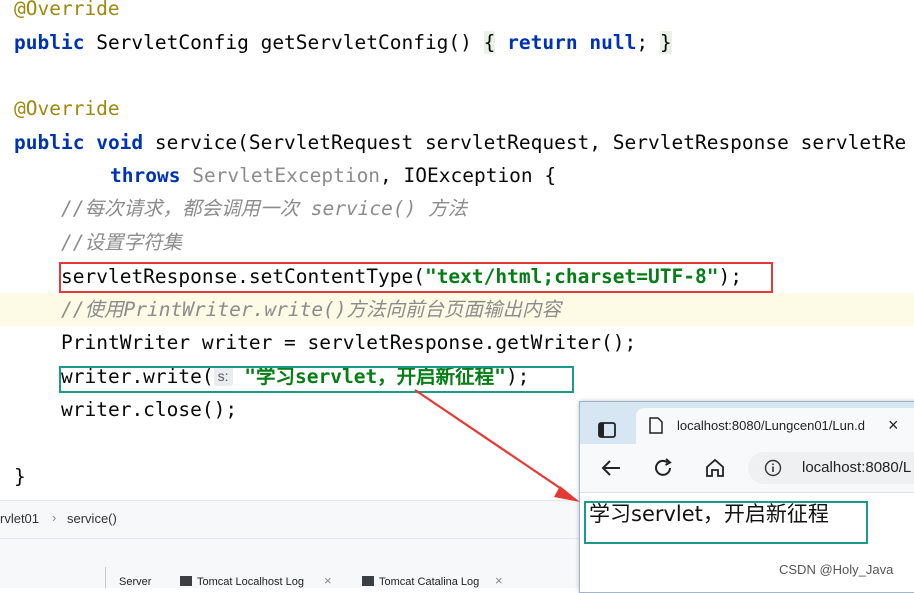 This screenshot has height=593, width=914. I want to click on red-arrow, so click(497, 445).